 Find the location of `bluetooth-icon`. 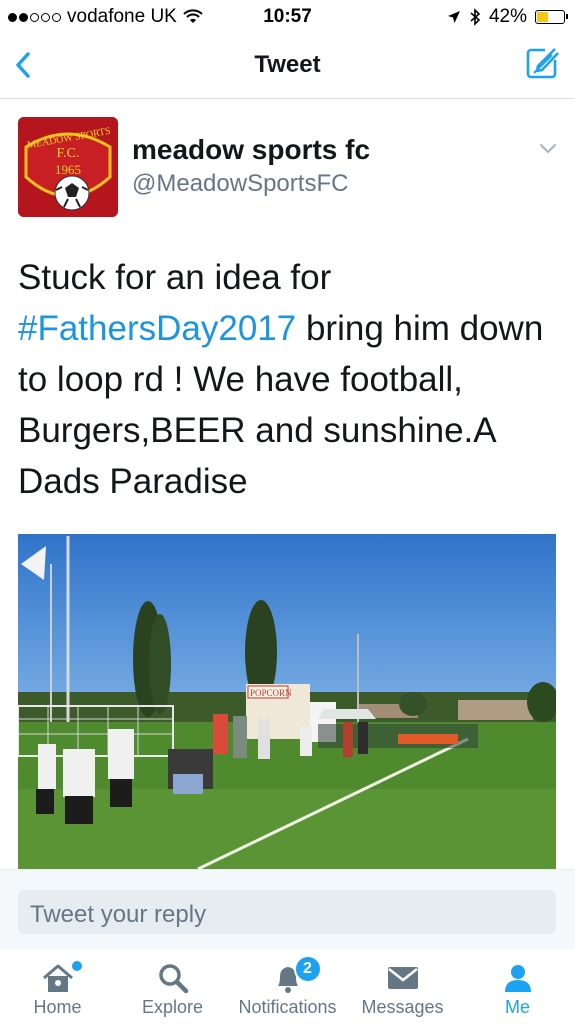

bluetooth-icon is located at coordinates (475, 17).